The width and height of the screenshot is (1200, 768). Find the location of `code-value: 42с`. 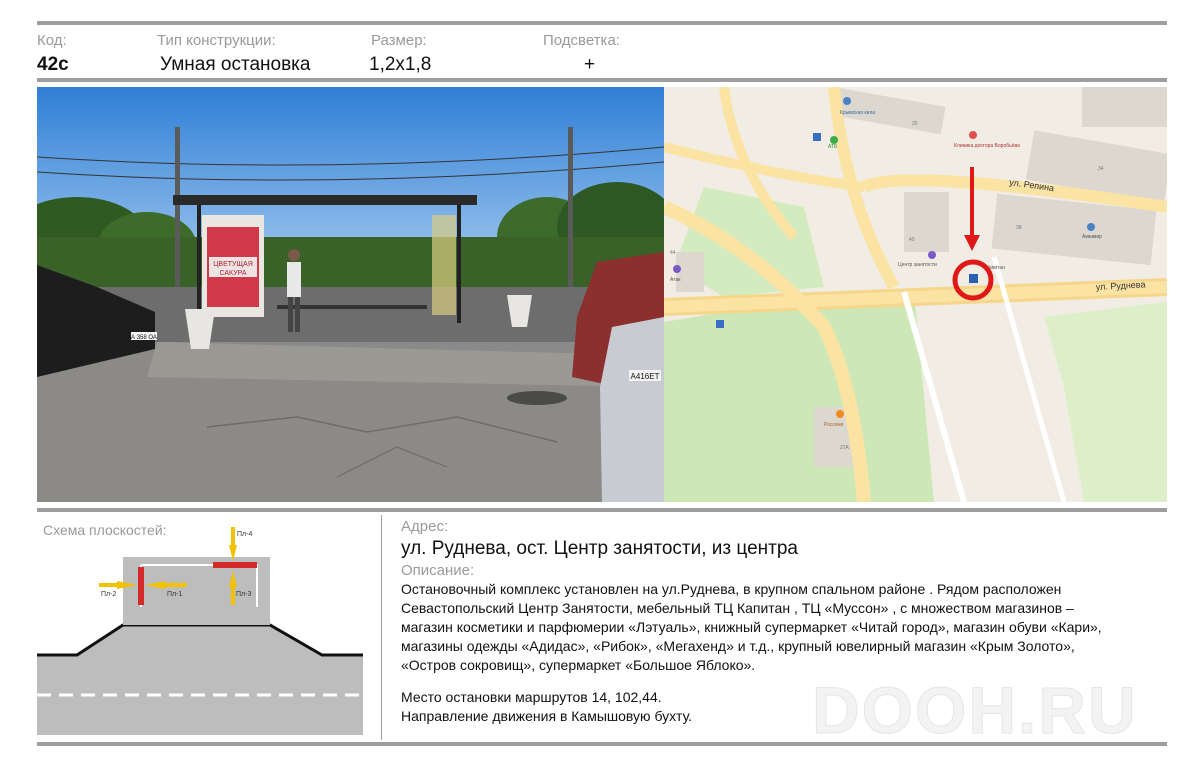

code-value: 42с is located at coordinates (53, 64).